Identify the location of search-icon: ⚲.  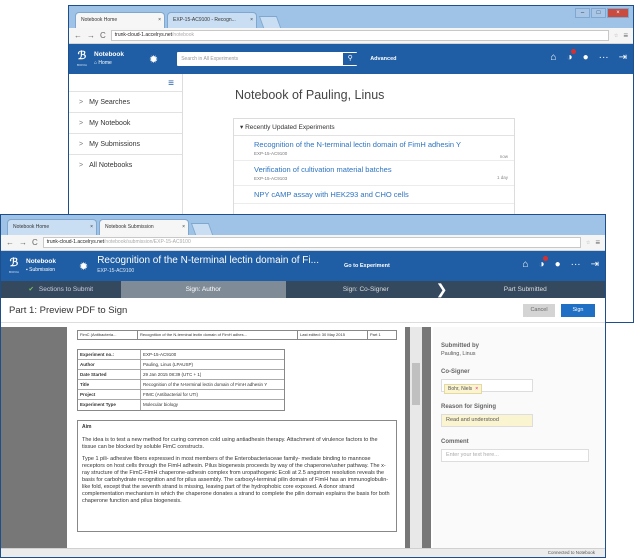
(350, 59).